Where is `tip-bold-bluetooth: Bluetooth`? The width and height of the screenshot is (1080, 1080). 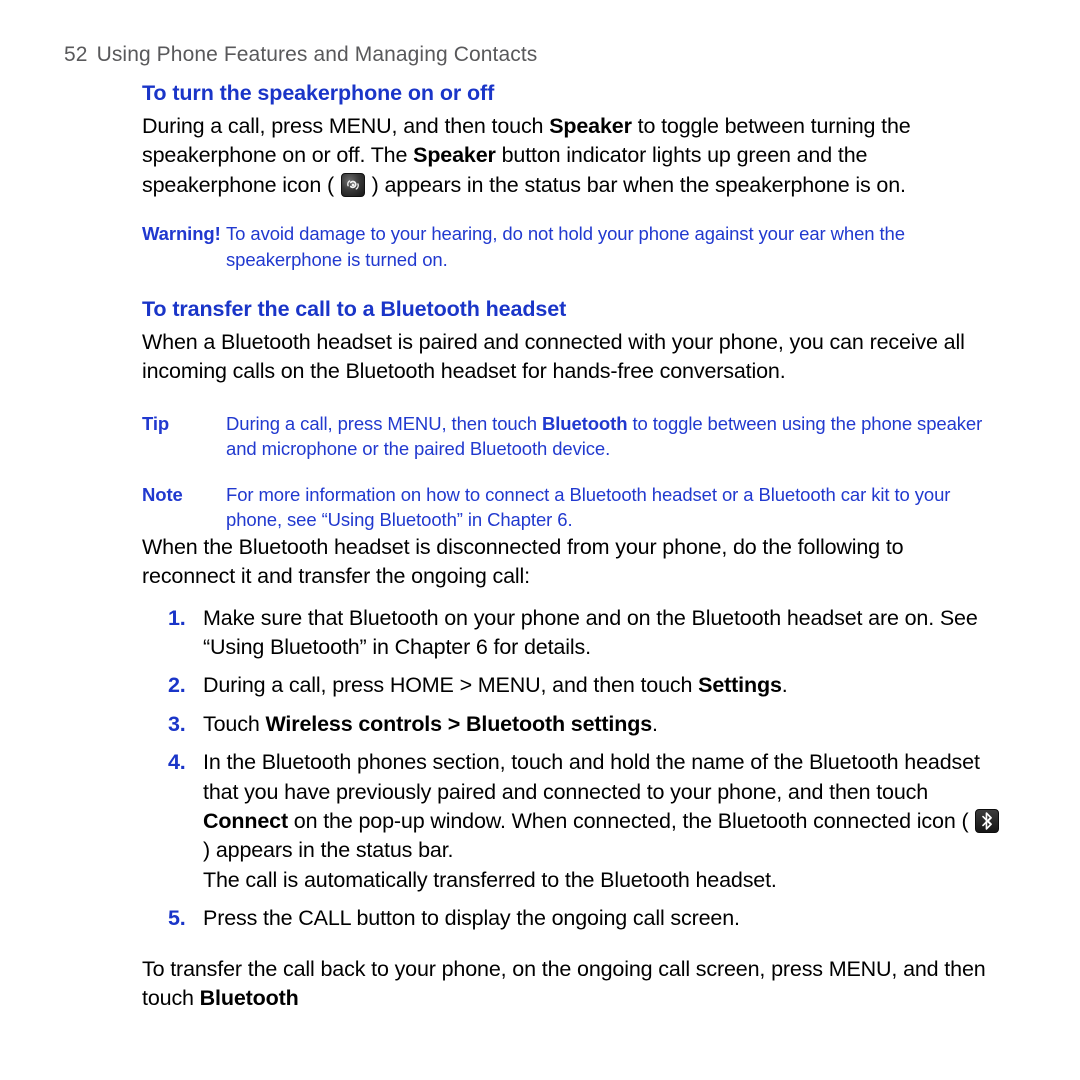
tip-bold-bluetooth: Bluetooth is located at coordinates (584, 423).